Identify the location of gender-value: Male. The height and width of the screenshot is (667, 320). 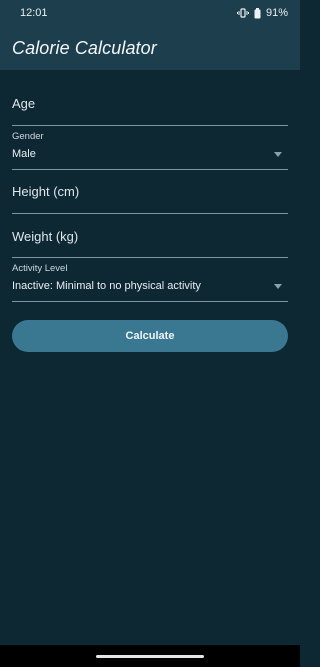
(24, 154).